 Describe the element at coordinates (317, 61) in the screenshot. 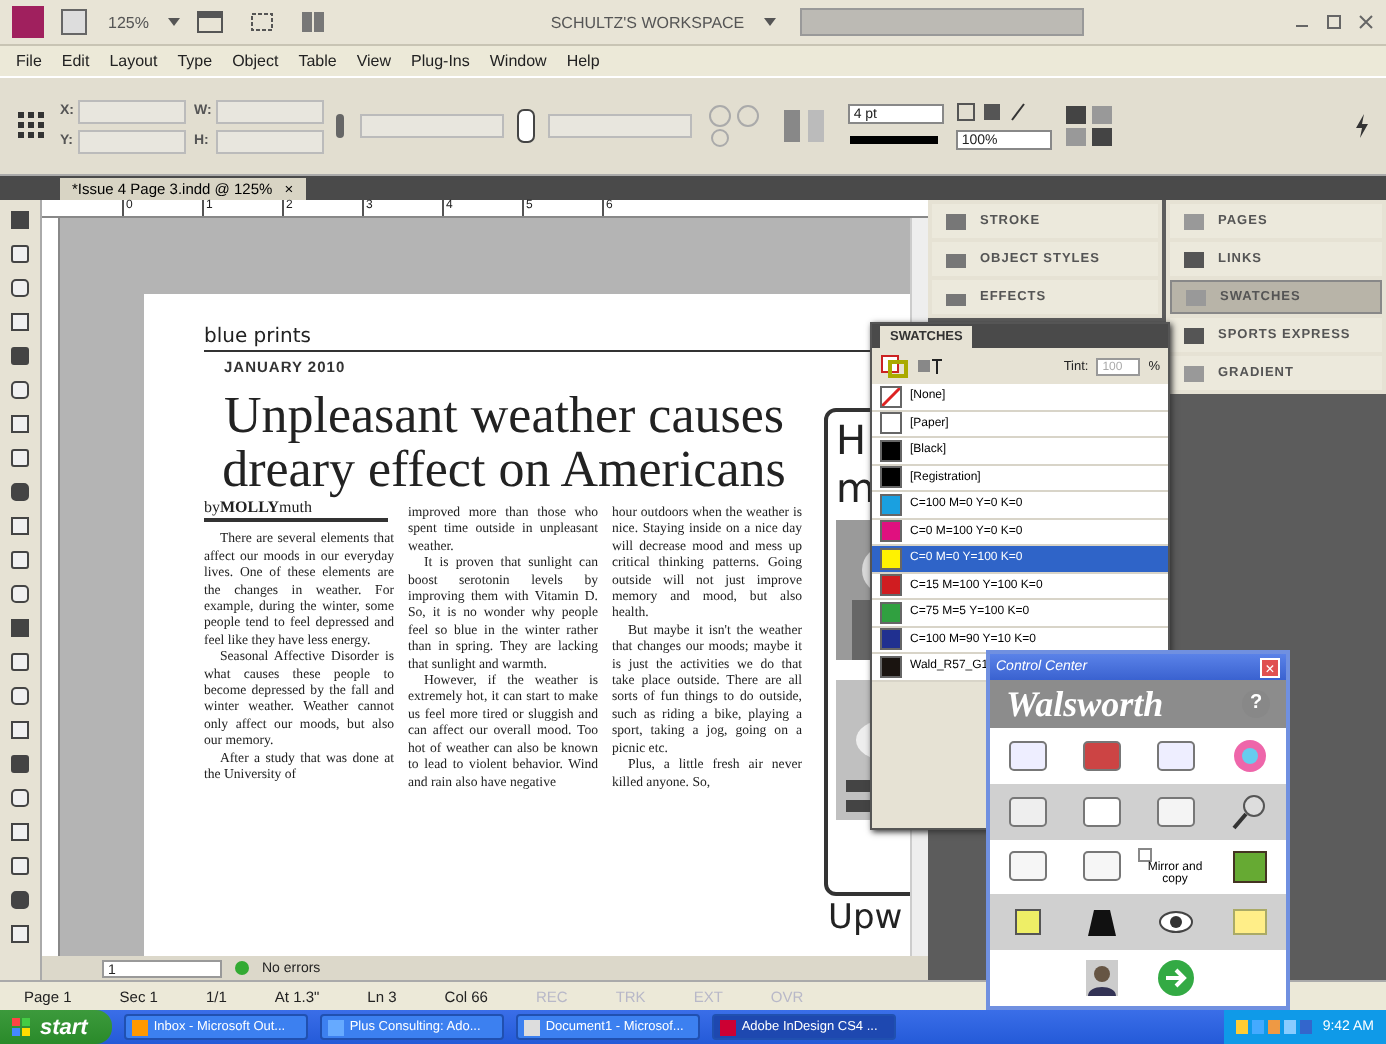

I see `menu-item: Table` at that location.